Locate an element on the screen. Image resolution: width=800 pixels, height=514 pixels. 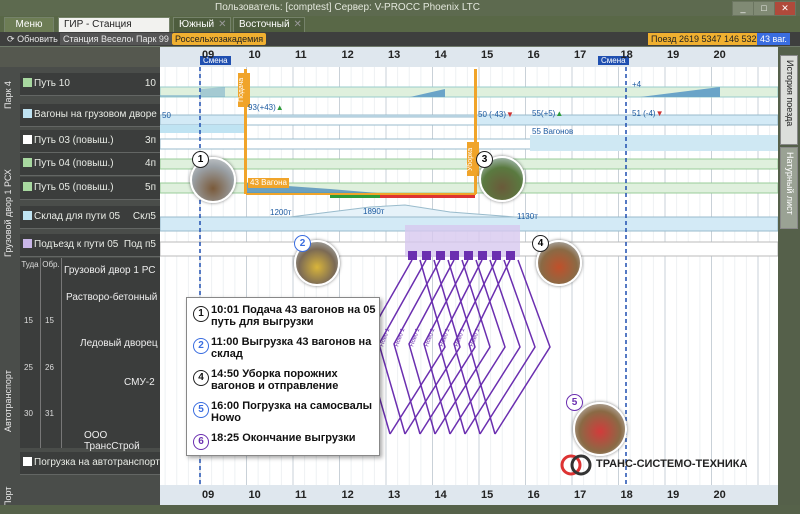
tab-gir-station: ГИР - Станция Веселое✕ is located at coordinates (114, 30).